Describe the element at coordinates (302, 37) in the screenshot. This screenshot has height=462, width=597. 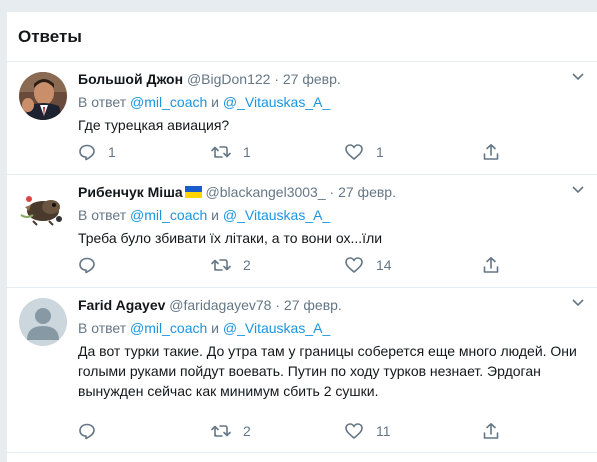
I see `replies-header: Ответы` at that location.